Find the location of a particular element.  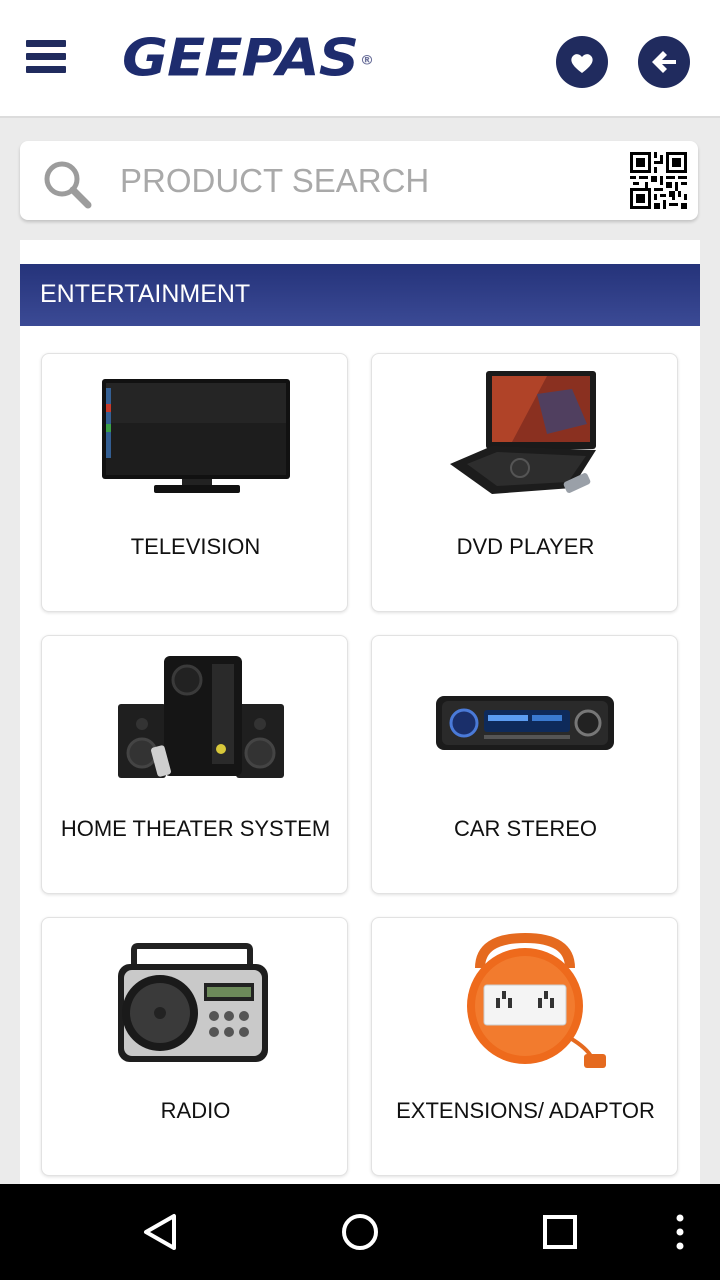

product-card-dvd-player: DVD PLAYER is located at coordinates (524, 482).